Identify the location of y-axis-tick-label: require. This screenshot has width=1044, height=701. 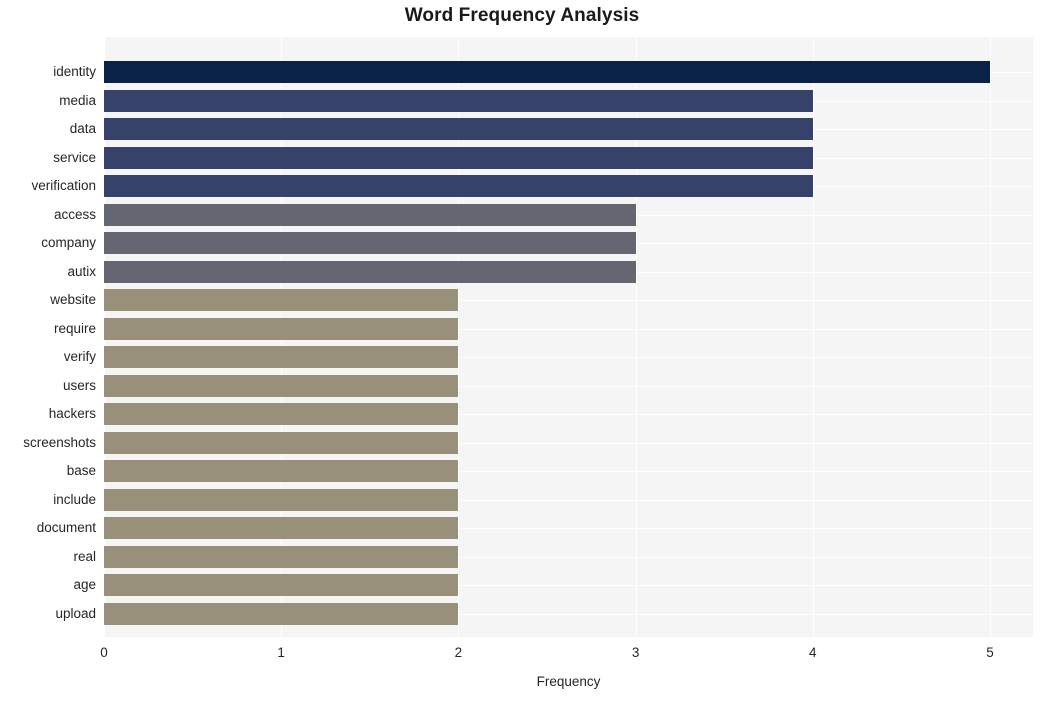
(74, 328).